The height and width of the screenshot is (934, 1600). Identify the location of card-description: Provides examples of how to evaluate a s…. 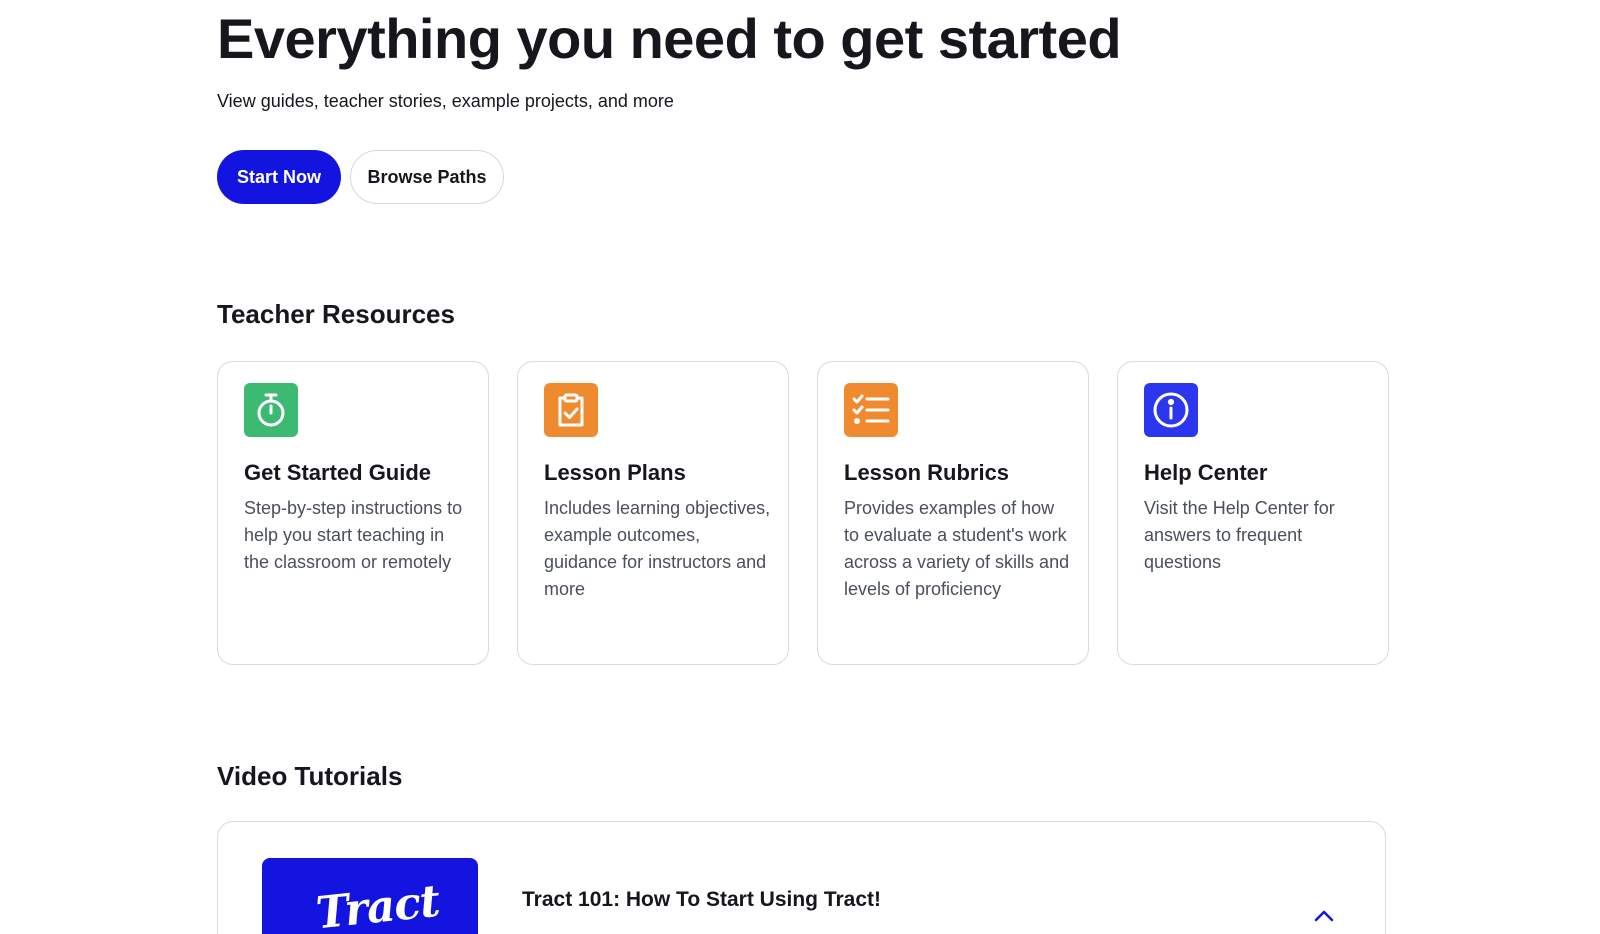
(957, 548).